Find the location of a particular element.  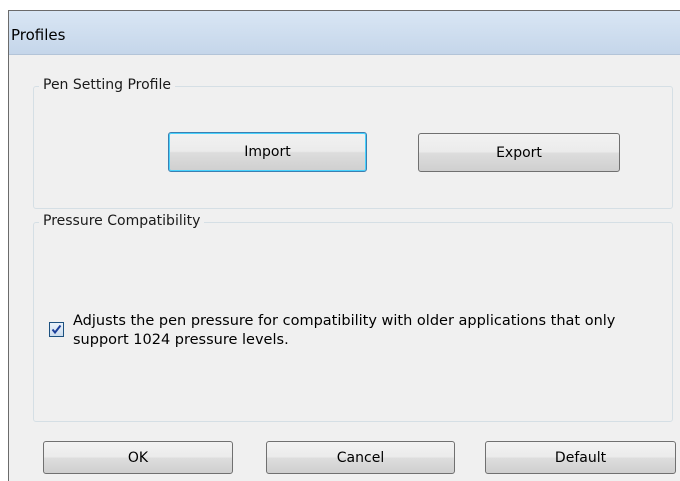

title-bar: Profiles is located at coordinates (344, 33).